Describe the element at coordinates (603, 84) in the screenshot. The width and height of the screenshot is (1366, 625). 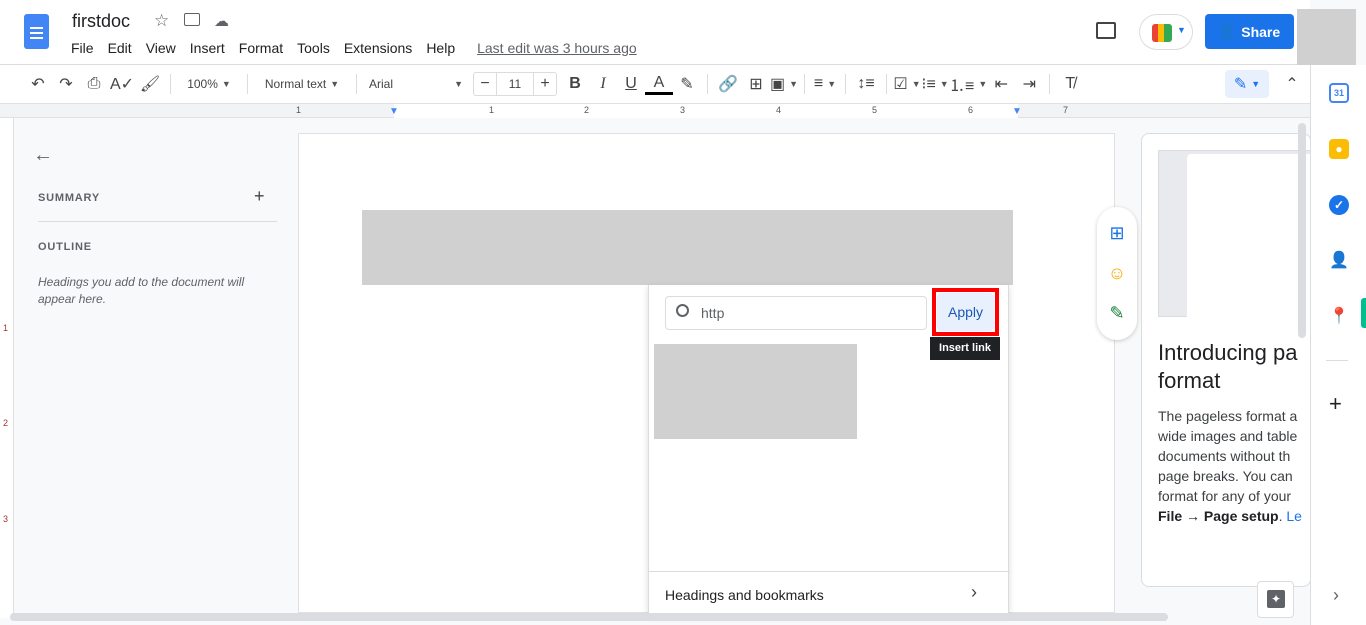
I see `italic-icon: I` at that location.